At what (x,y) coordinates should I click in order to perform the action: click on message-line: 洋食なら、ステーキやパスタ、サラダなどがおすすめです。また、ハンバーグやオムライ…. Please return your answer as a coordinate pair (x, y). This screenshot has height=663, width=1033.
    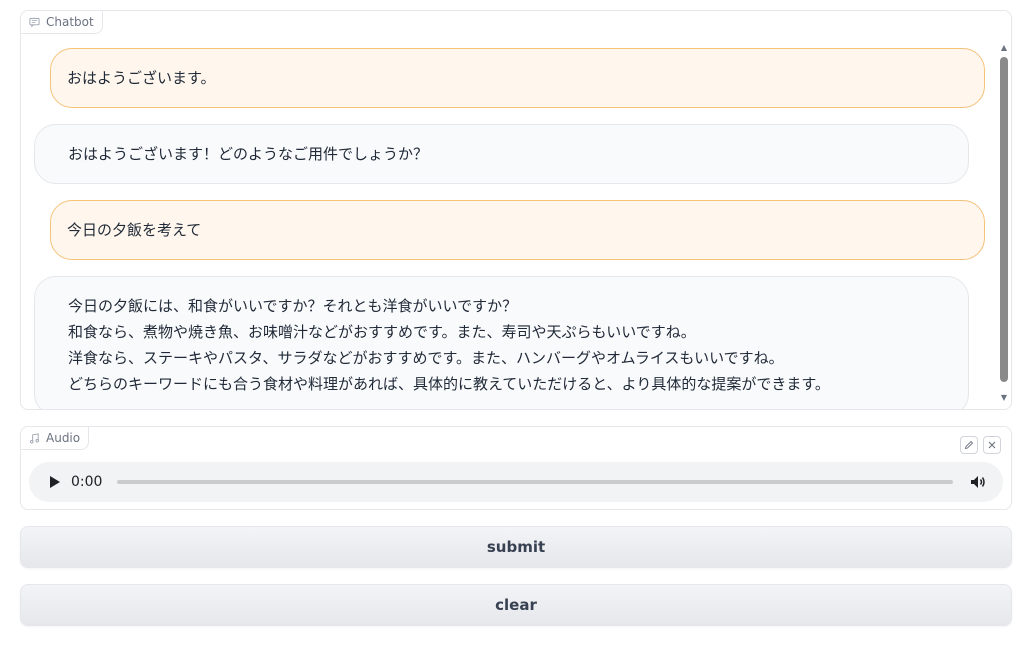
    Looking at the image, I should click on (426, 358).